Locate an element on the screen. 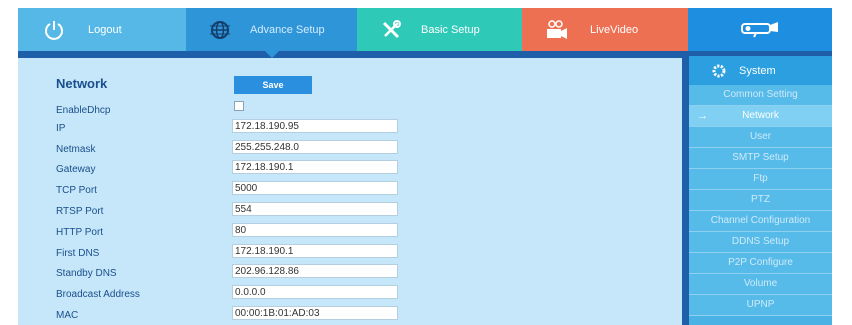 The width and height of the screenshot is (852, 325). standby-dns-label: Standby DNS is located at coordinates (86, 273).